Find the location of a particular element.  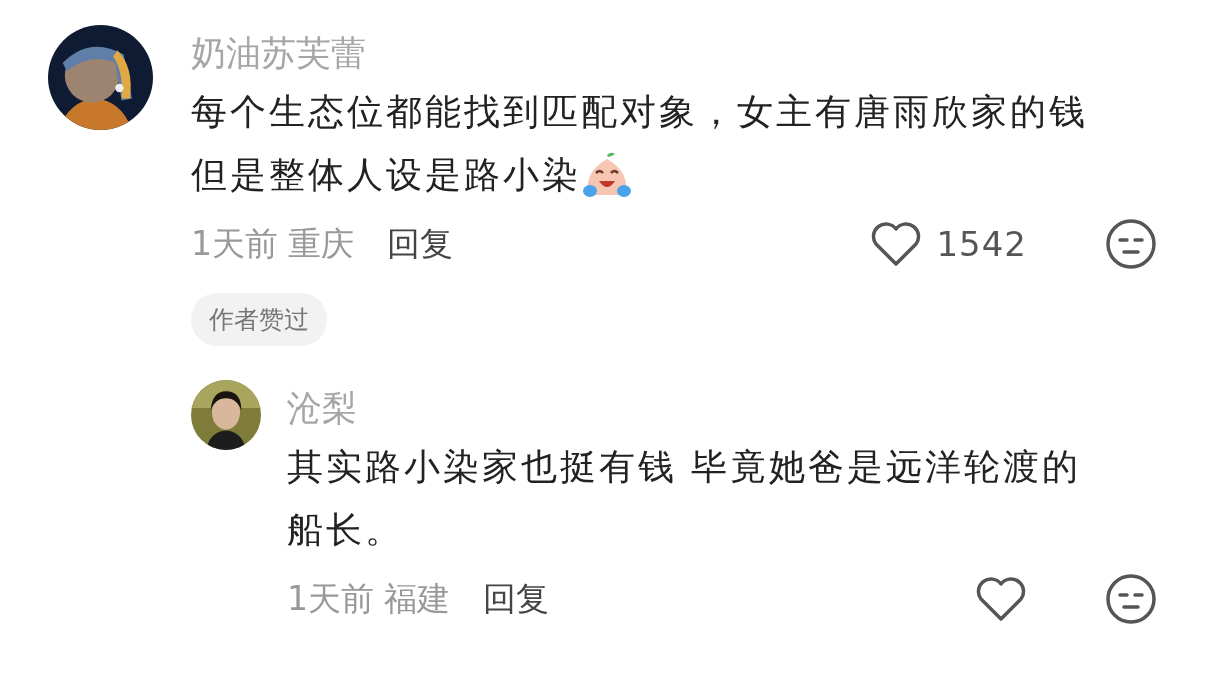

like-count: 1542 is located at coordinates (981, 244).